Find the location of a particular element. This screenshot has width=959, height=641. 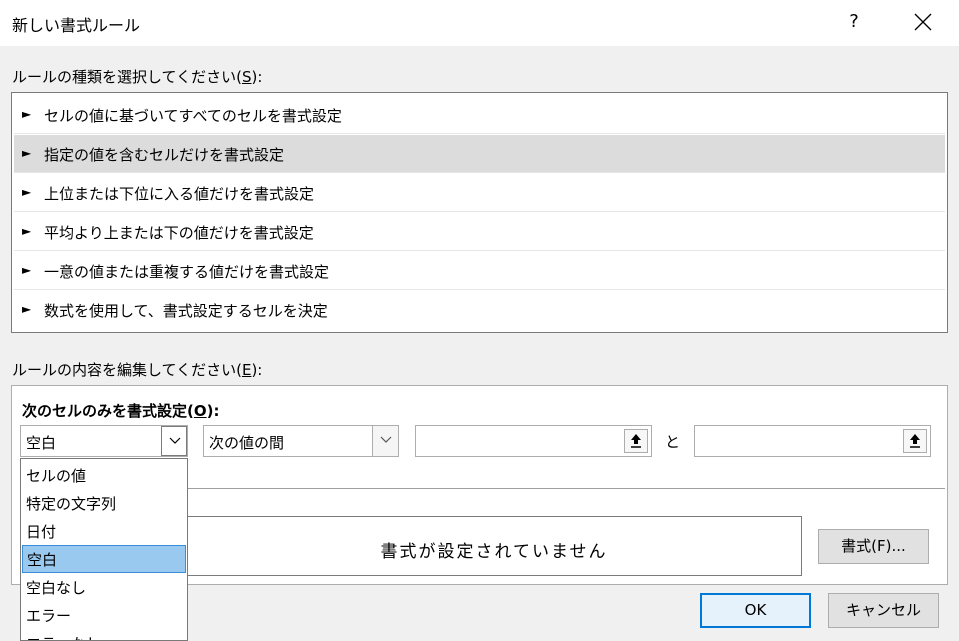

help-icon: ? is located at coordinates (854, 21).